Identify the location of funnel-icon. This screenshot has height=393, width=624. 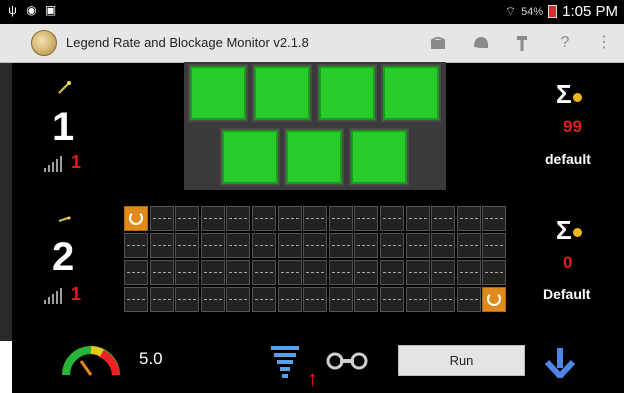
(285, 364).